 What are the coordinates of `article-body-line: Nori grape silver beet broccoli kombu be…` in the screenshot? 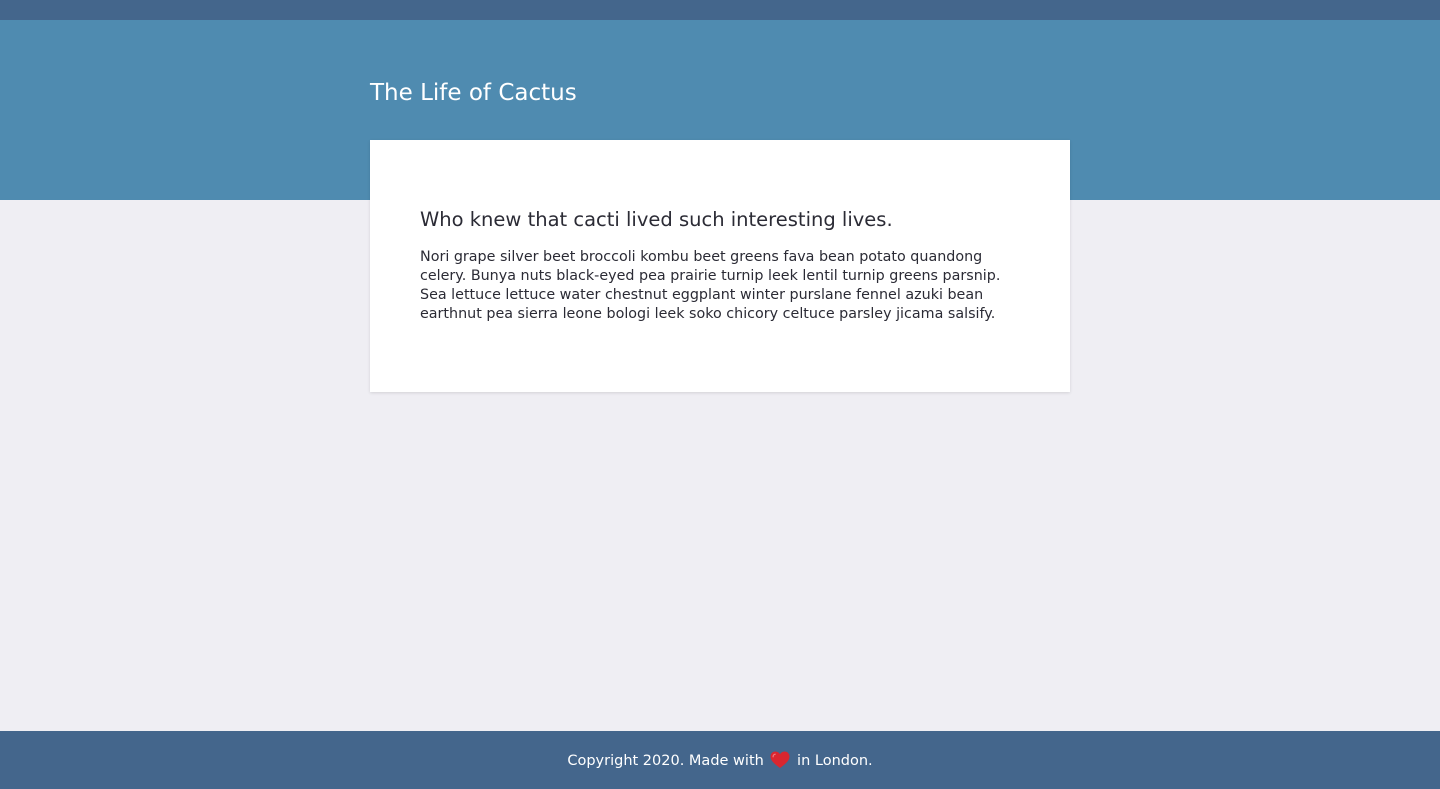 It's located at (701, 257).